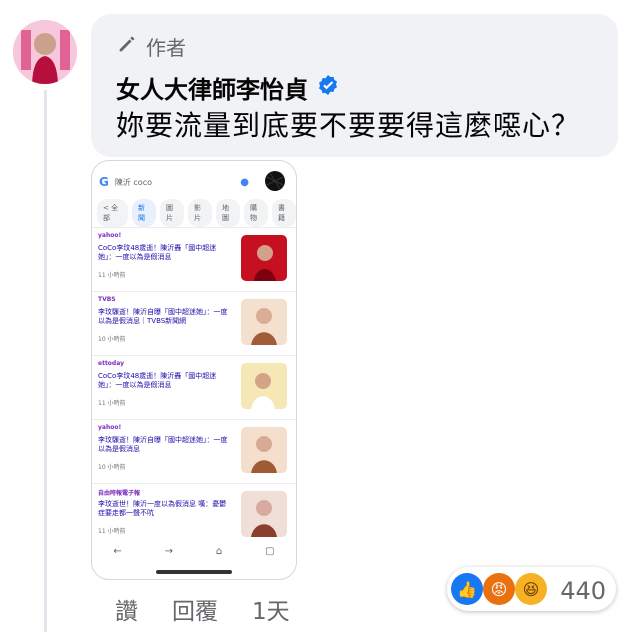 This screenshot has height=632, width=640. Describe the element at coordinates (348, 125) in the screenshot. I see `comment-text: 妳要流量到底要不要要得這麼噁心？` at that location.